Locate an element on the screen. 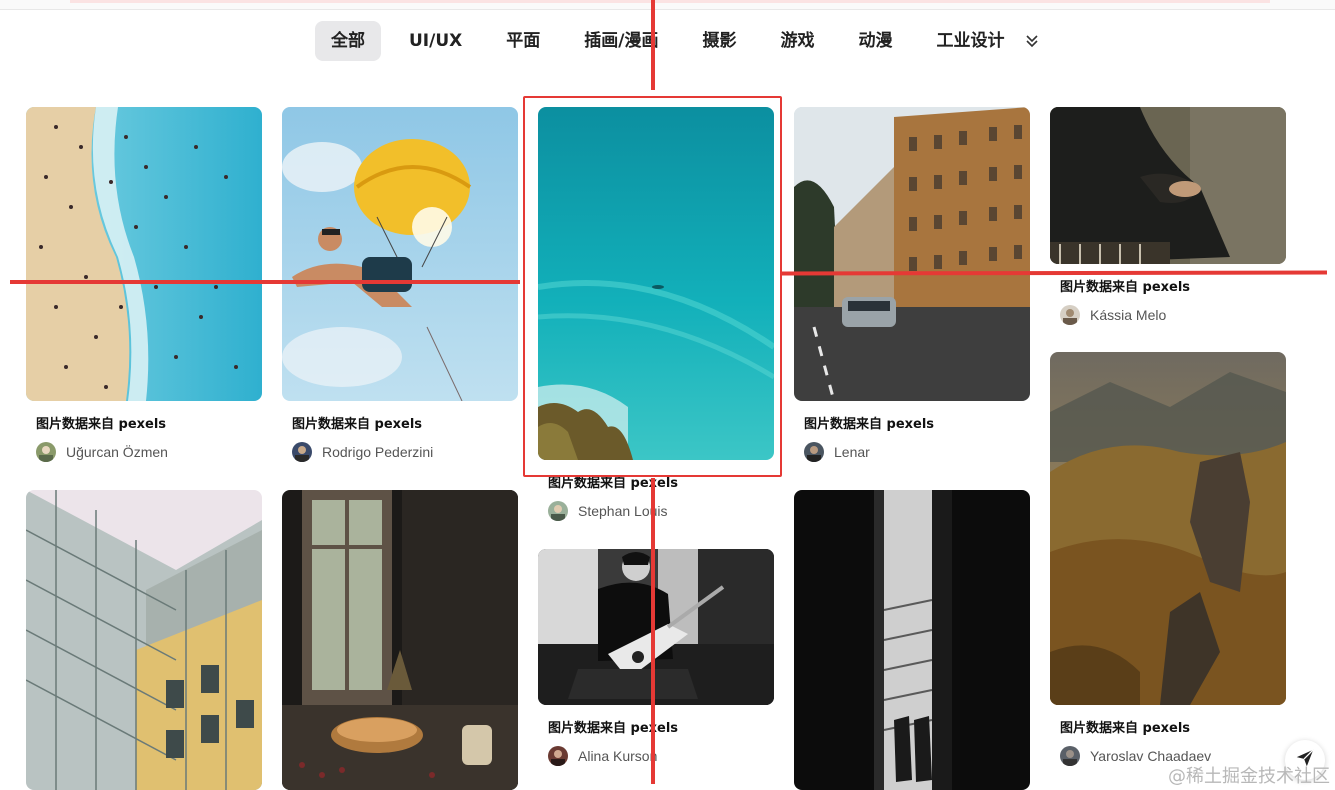  card-author: Alina Kurson is located at coordinates (656, 756).